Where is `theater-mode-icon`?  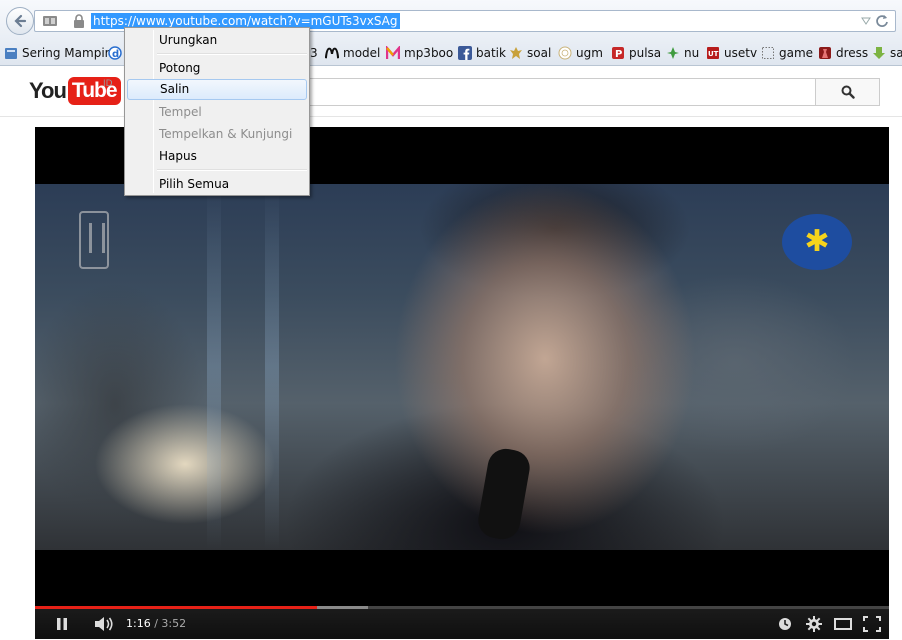
theater-mode-icon is located at coordinates (843, 624).